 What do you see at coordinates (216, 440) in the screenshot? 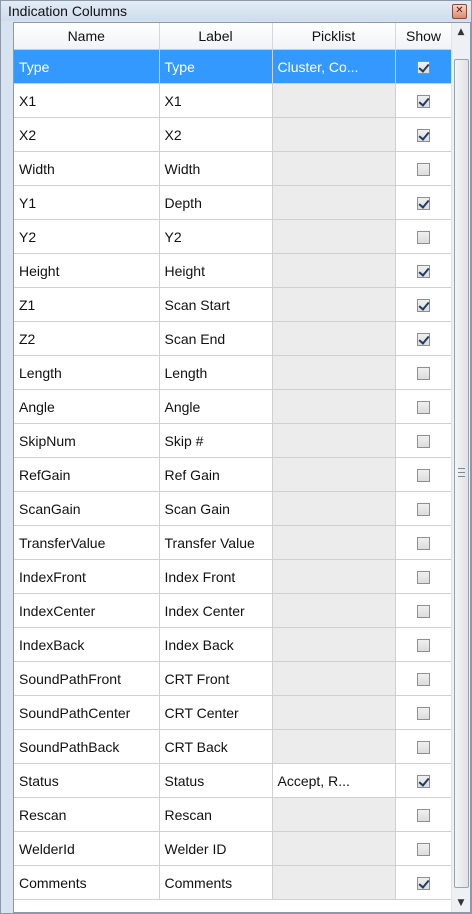
I see `cell-label: Skip #` at bounding box center [216, 440].